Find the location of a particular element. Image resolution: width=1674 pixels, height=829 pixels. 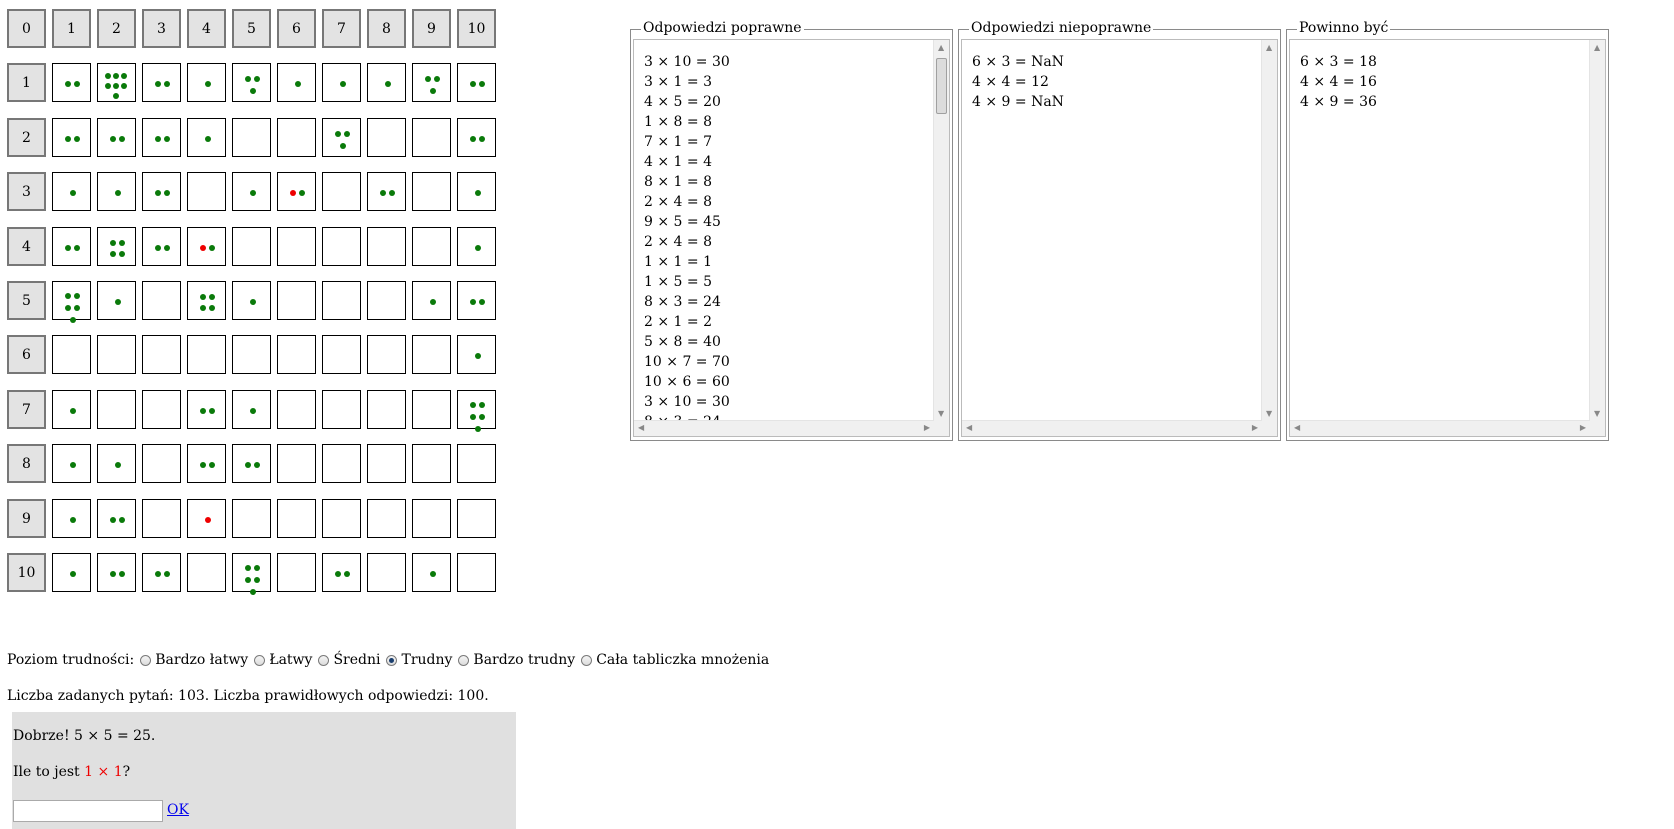

difficulty-option-label: Trudny is located at coordinates (426, 660).